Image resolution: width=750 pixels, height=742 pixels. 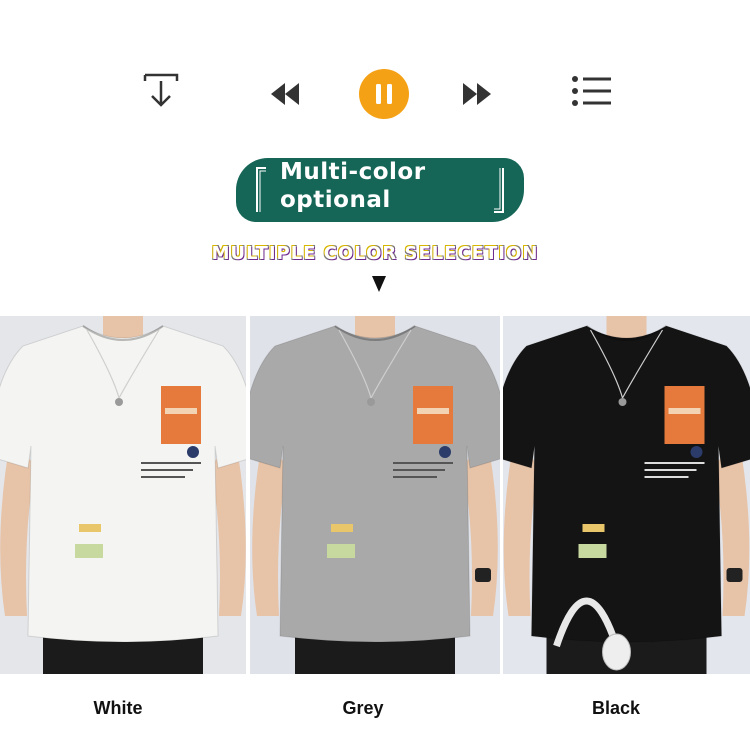 I want to click on banner-title-line1: Multi-color, so click(x=353, y=172).